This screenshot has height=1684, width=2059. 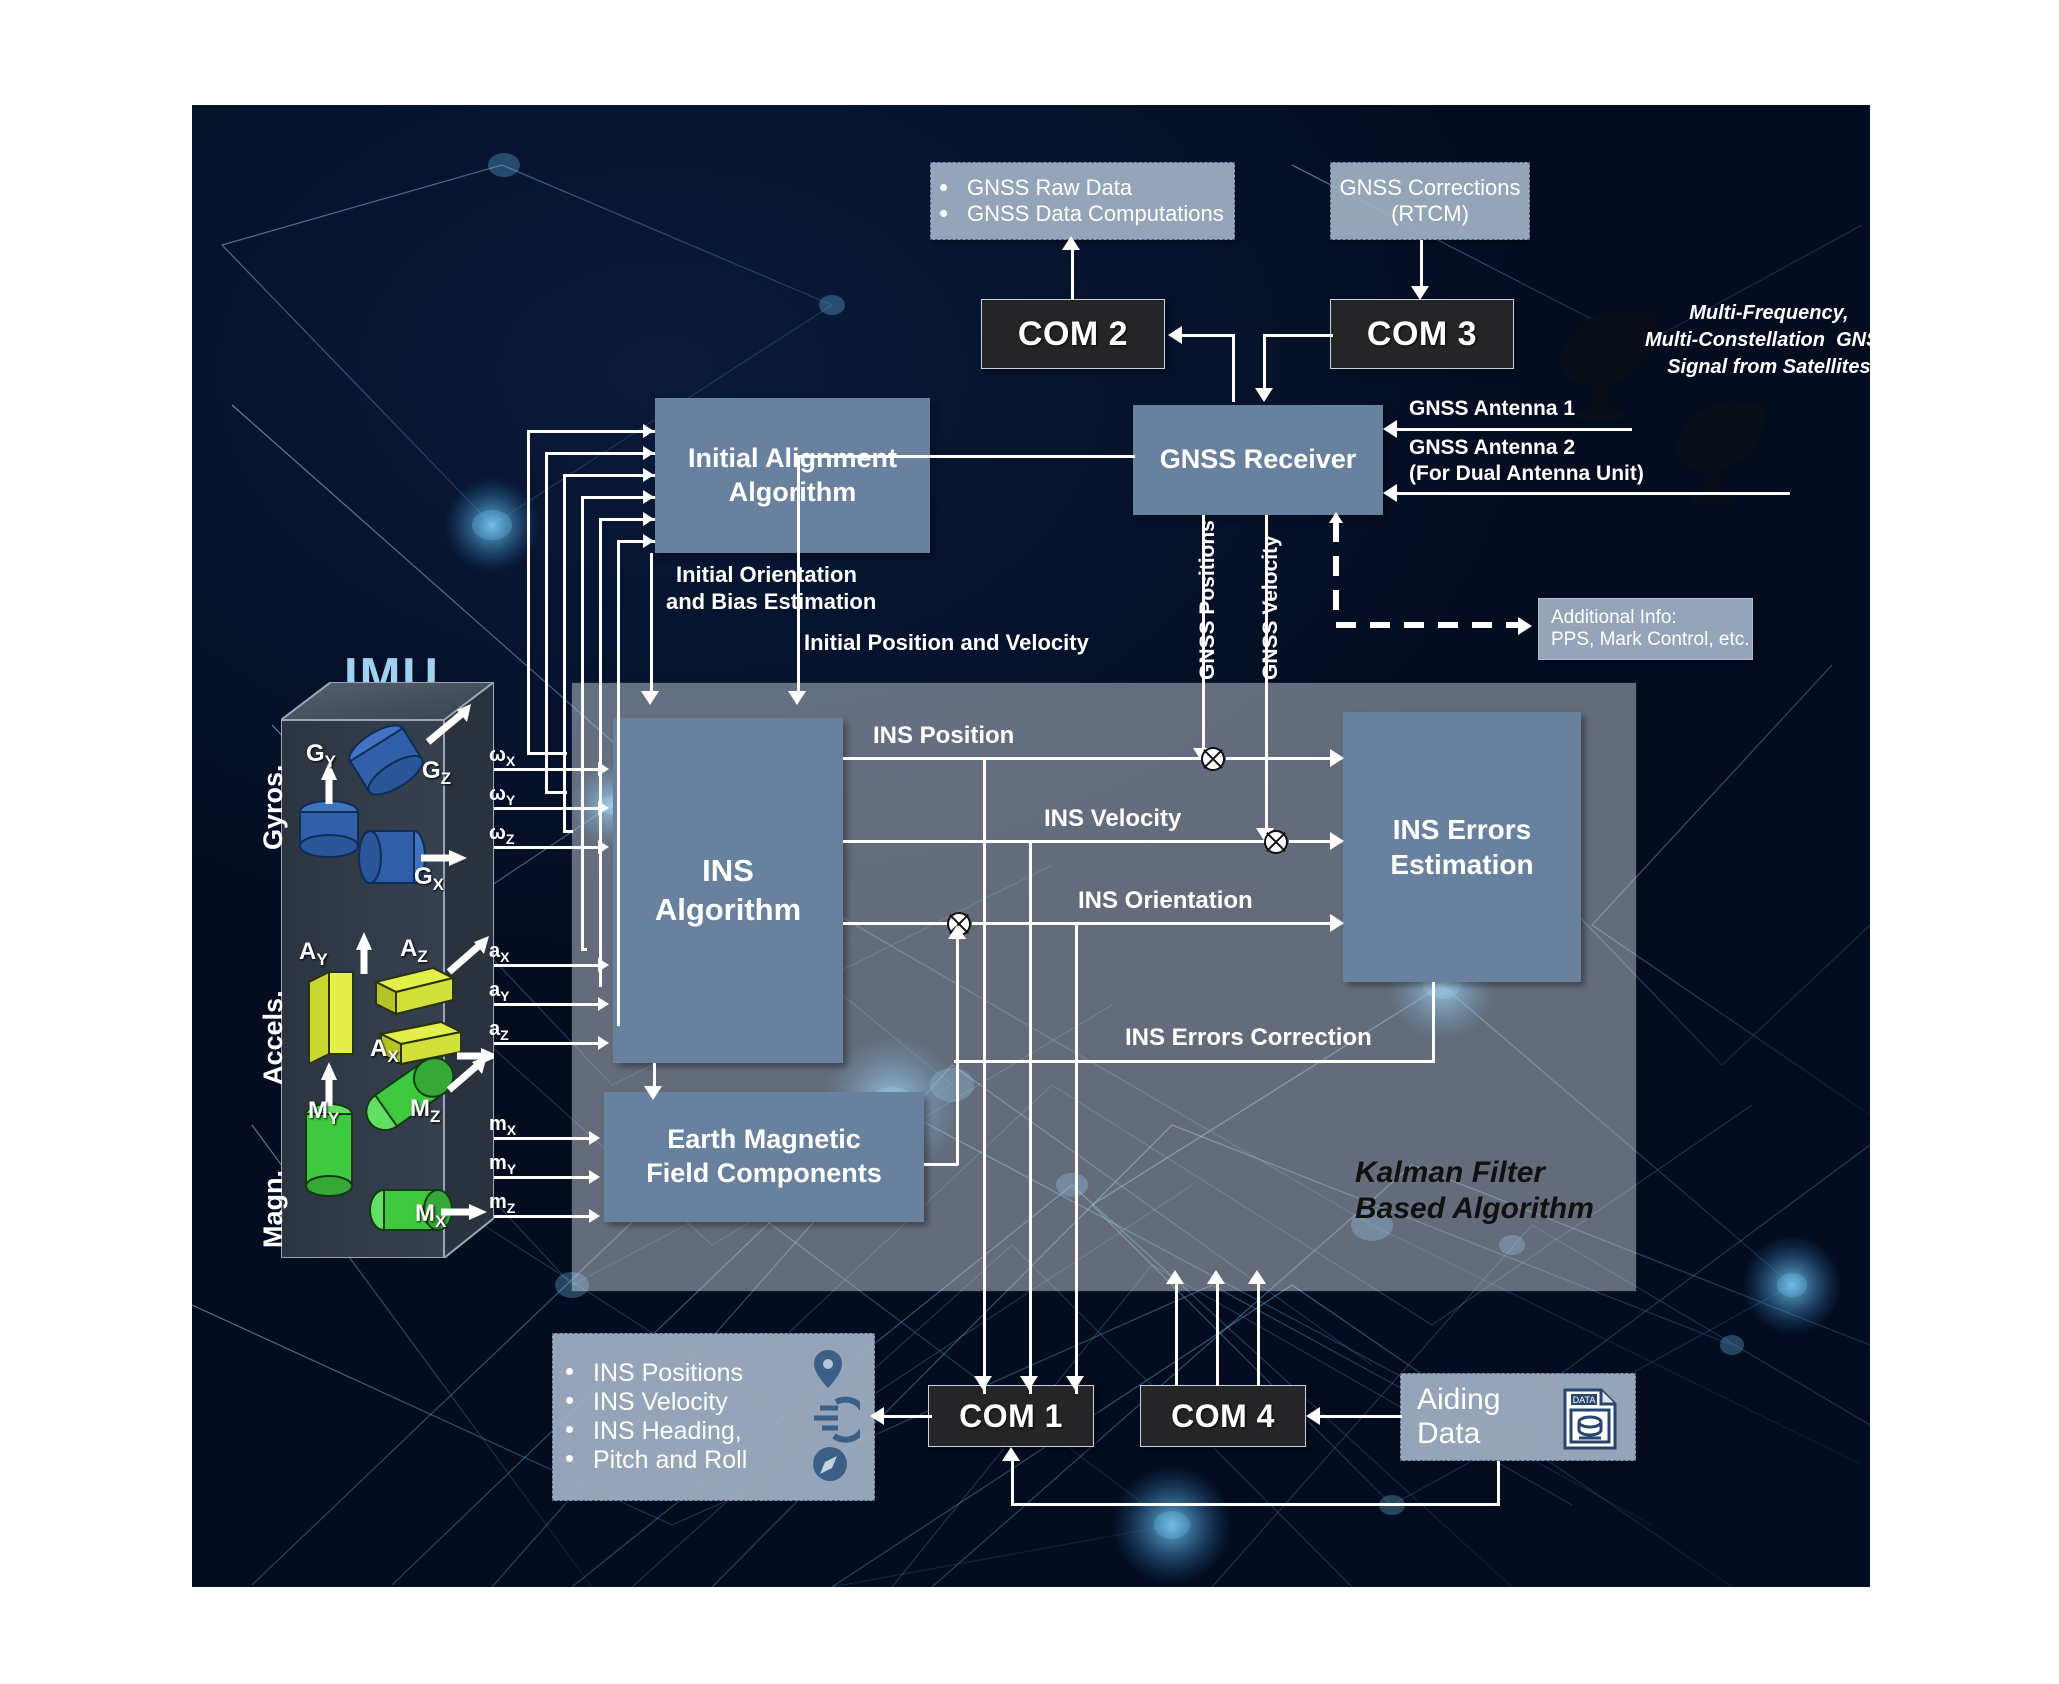 What do you see at coordinates (1258, 460) in the screenshot?
I see `gnss-receiver-box: GNSS Receiver` at bounding box center [1258, 460].